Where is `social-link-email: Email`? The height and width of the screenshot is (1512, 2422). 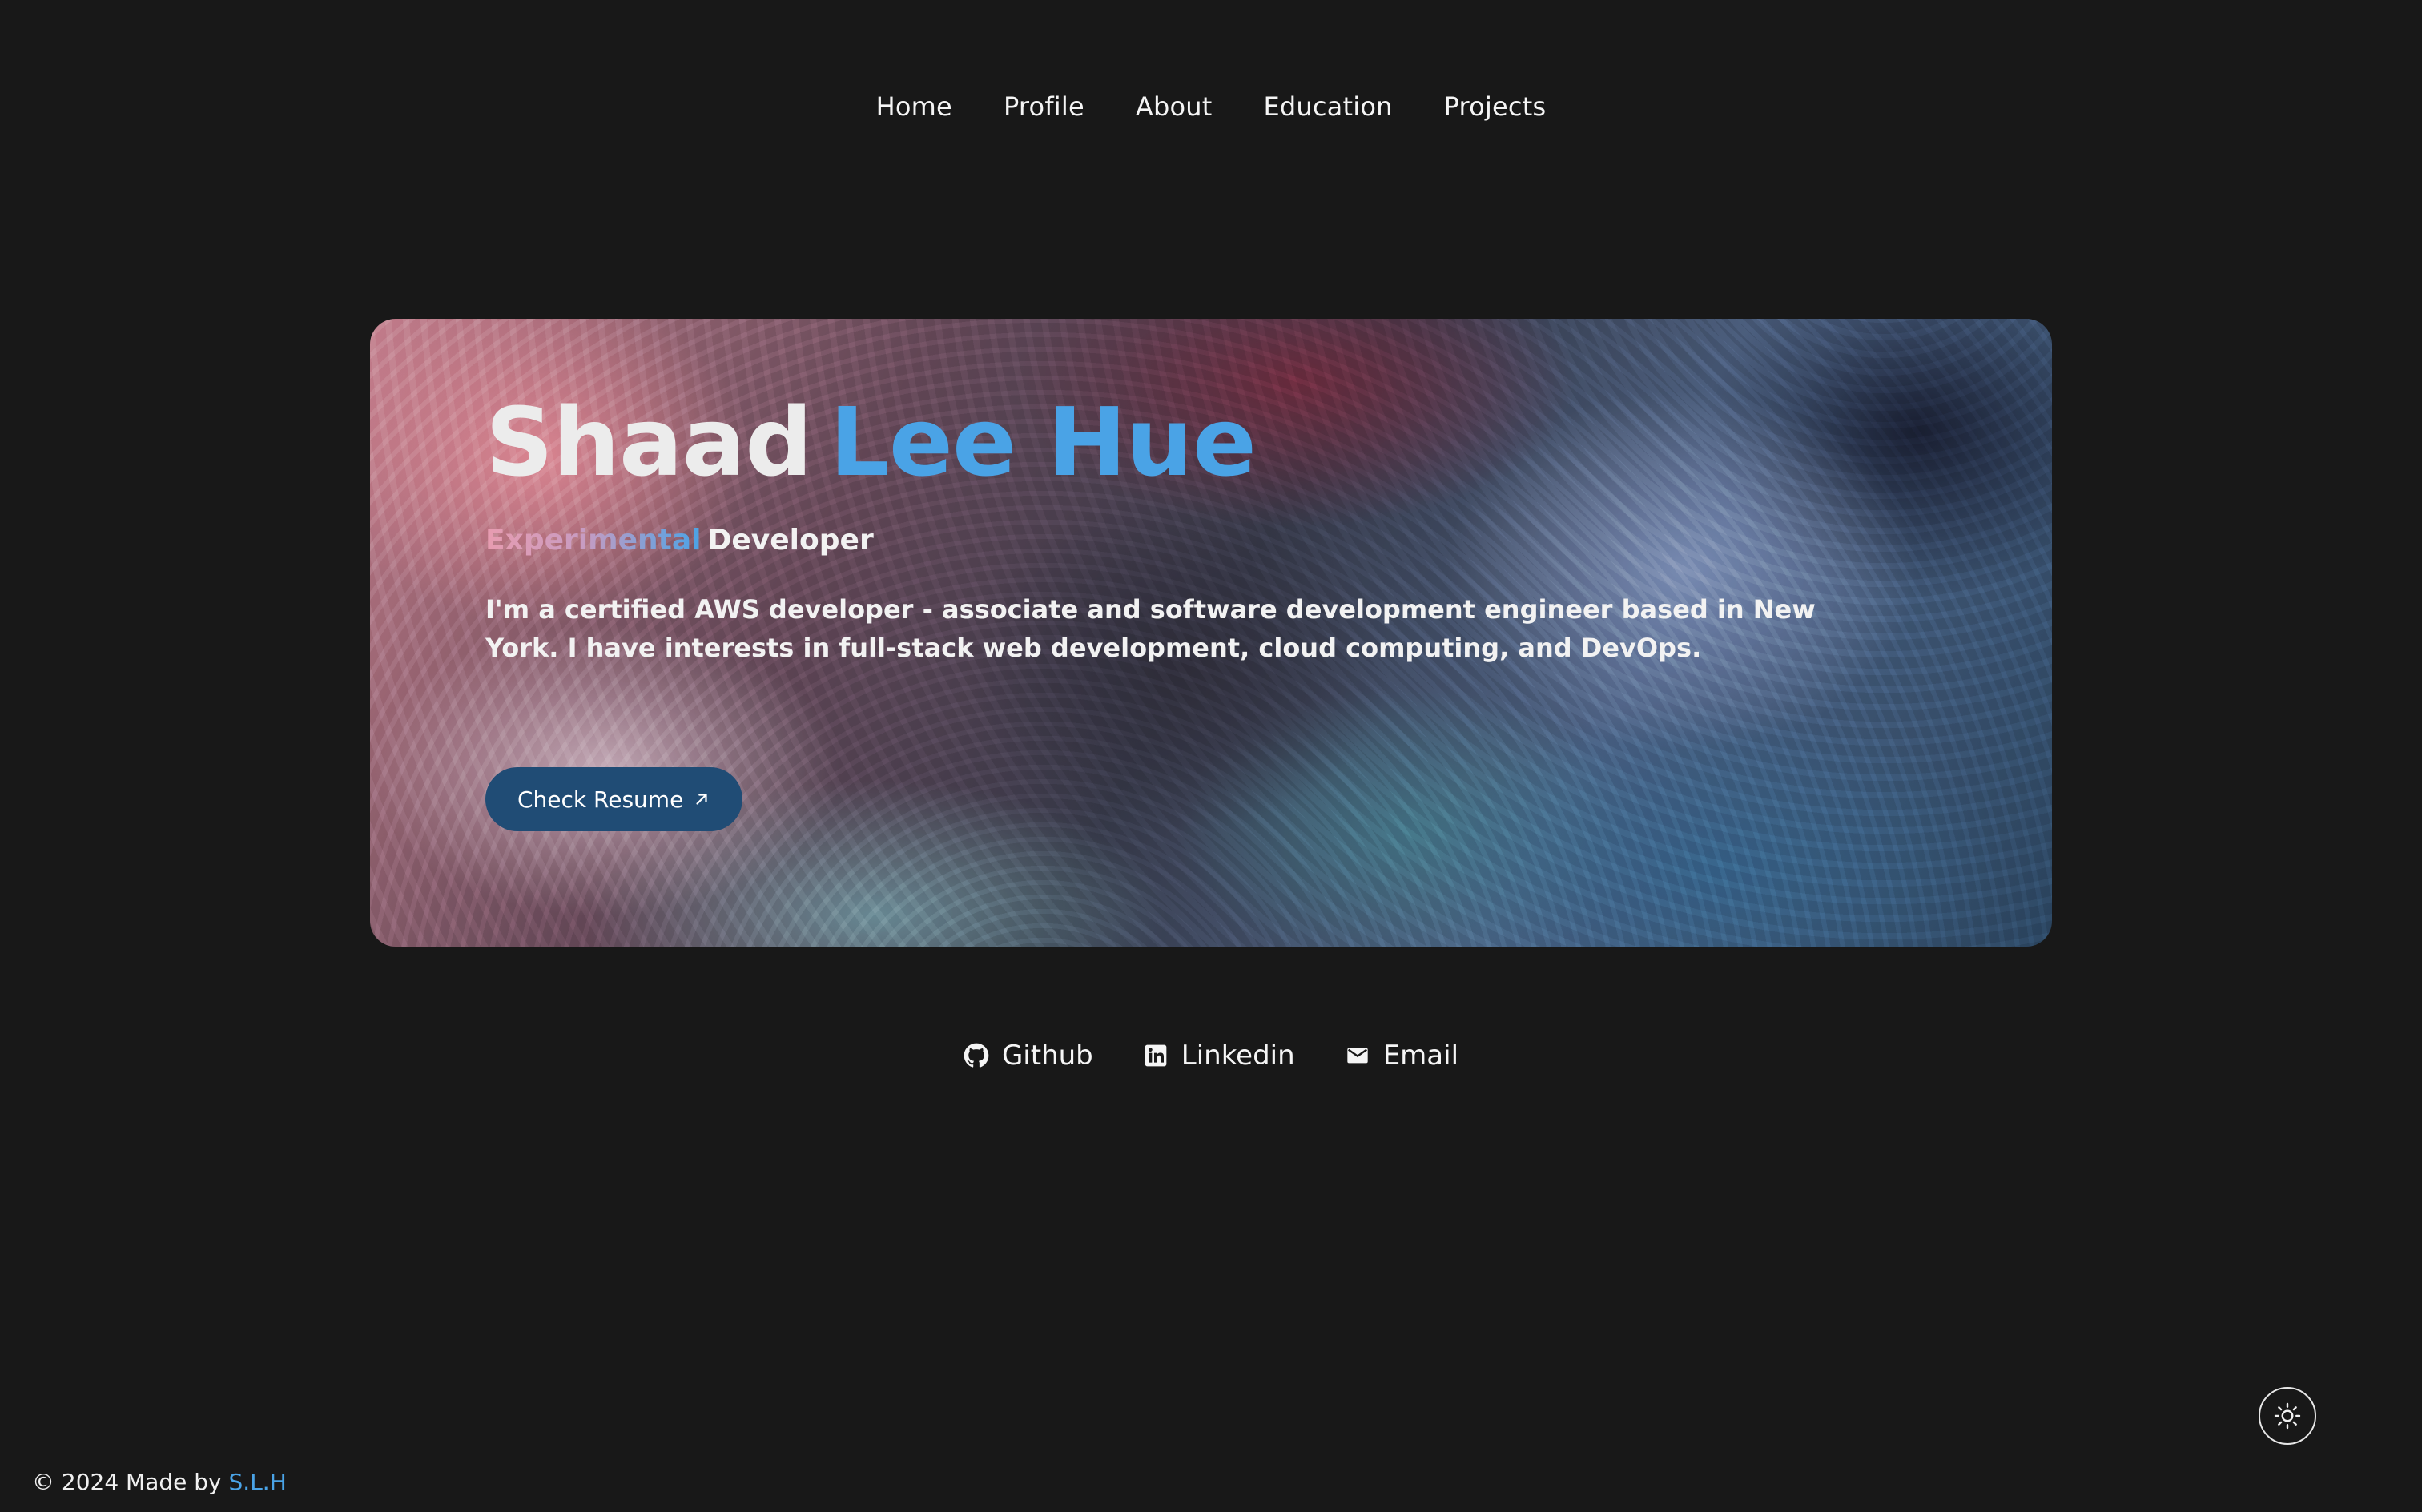
social-link-email: Email is located at coordinates (1401, 1056).